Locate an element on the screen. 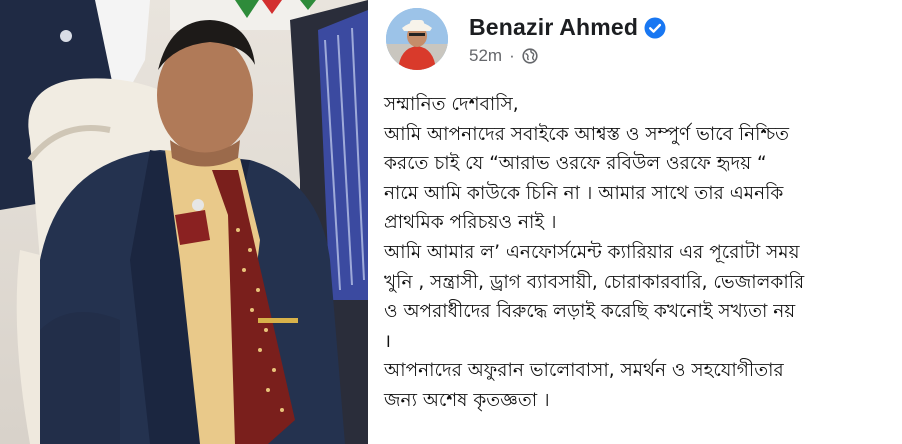  post-meta: 52m · is located at coordinates (503, 56).